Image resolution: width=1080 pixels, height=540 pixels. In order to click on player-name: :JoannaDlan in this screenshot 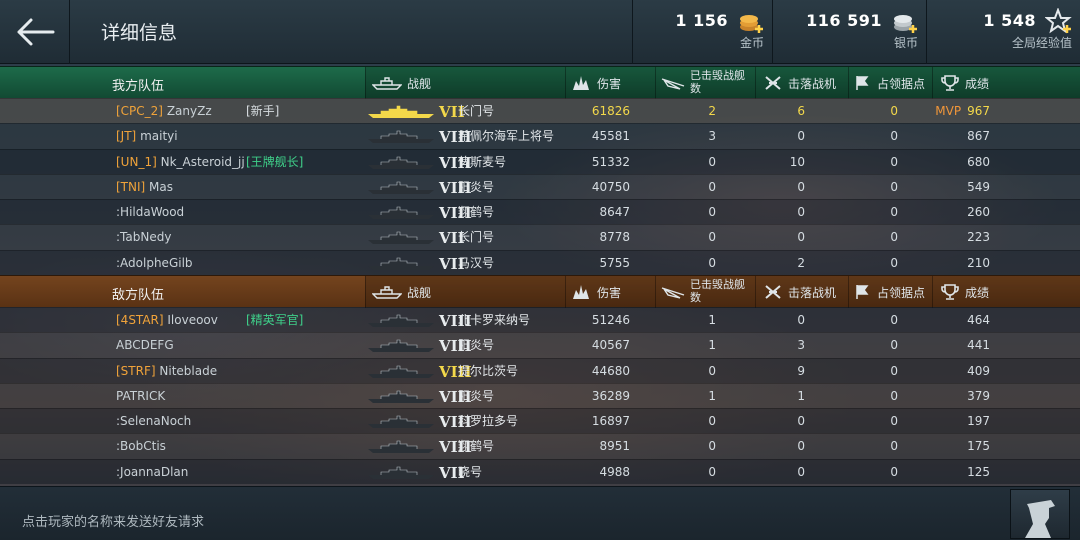, I will do `click(152, 472)`.